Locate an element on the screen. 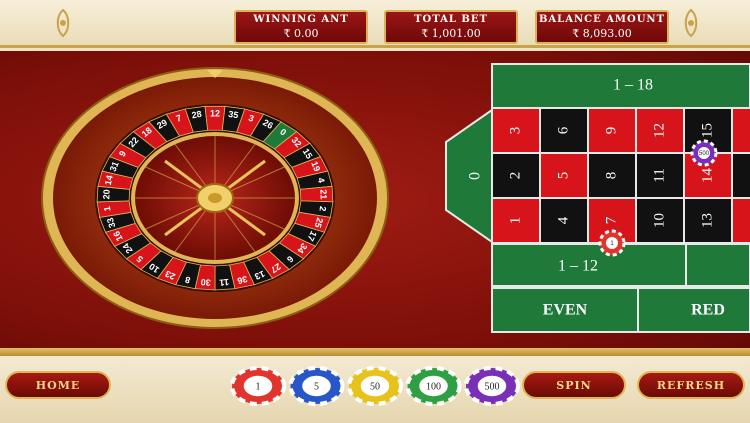  balance-panel: BALANCE AMOUNT ₹ 8,093.00 is located at coordinates (602, 27).